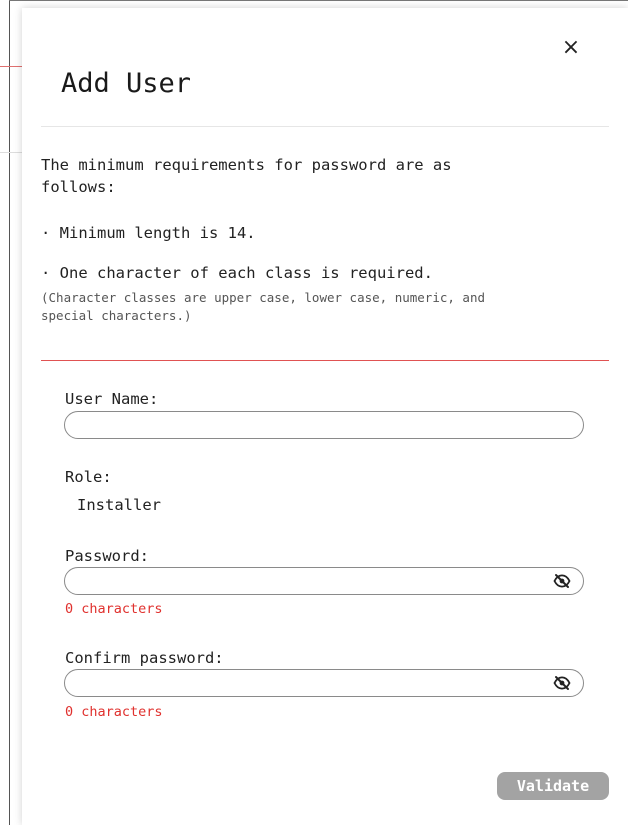 Image resolution: width=628 pixels, height=825 pixels. Describe the element at coordinates (148, 233) in the screenshot. I see `requirement-min-length: · Minimum length is 14.` at that location.